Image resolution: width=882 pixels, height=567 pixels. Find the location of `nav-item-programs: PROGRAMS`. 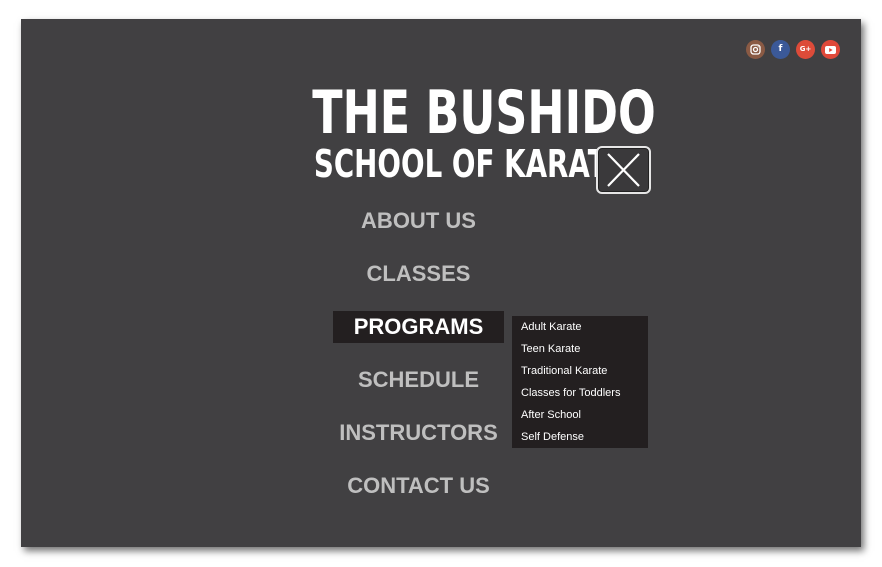

nav-item-programs: PROGRAMS is located at coordinates (418, 327).